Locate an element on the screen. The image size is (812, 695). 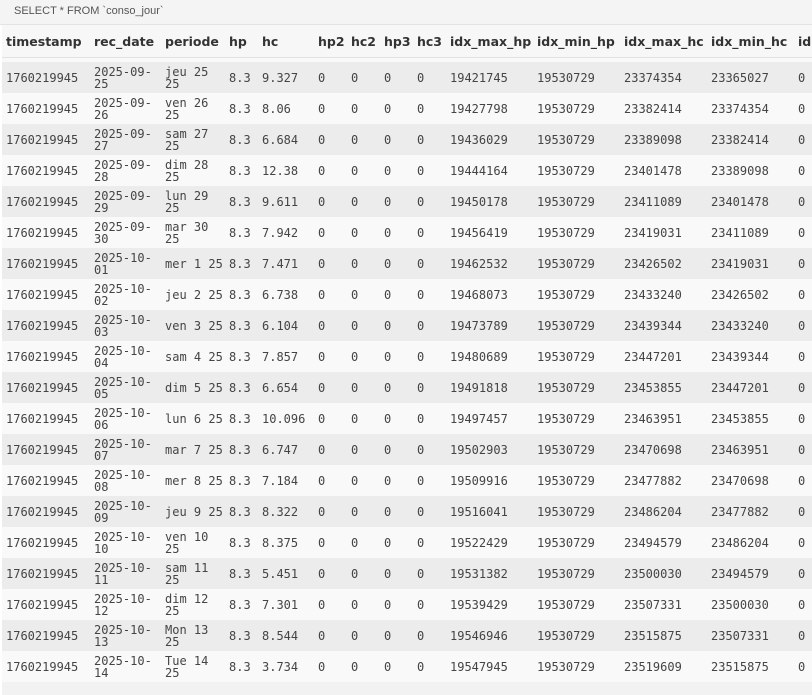
cell-idx-min-hc: 23477882 is located at coordinates (750, 511).